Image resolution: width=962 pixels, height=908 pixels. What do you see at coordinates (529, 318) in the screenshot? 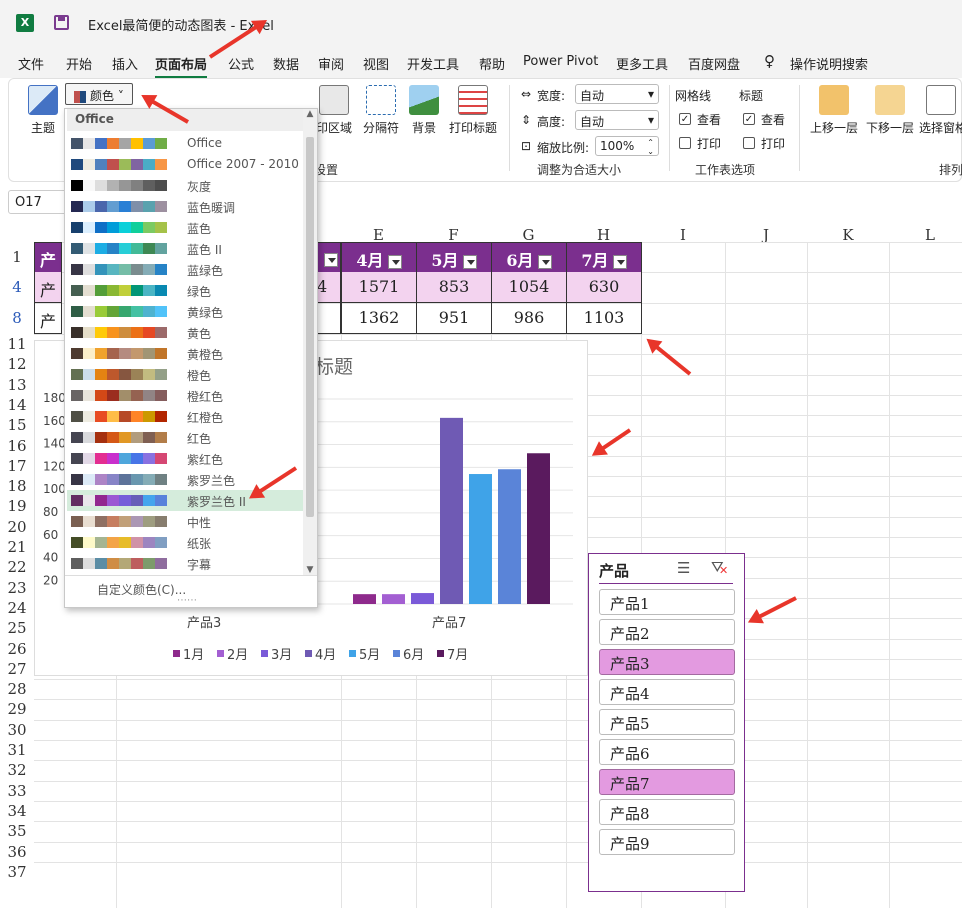
I see `table-cell: 986` at bounding box center [529, 318].